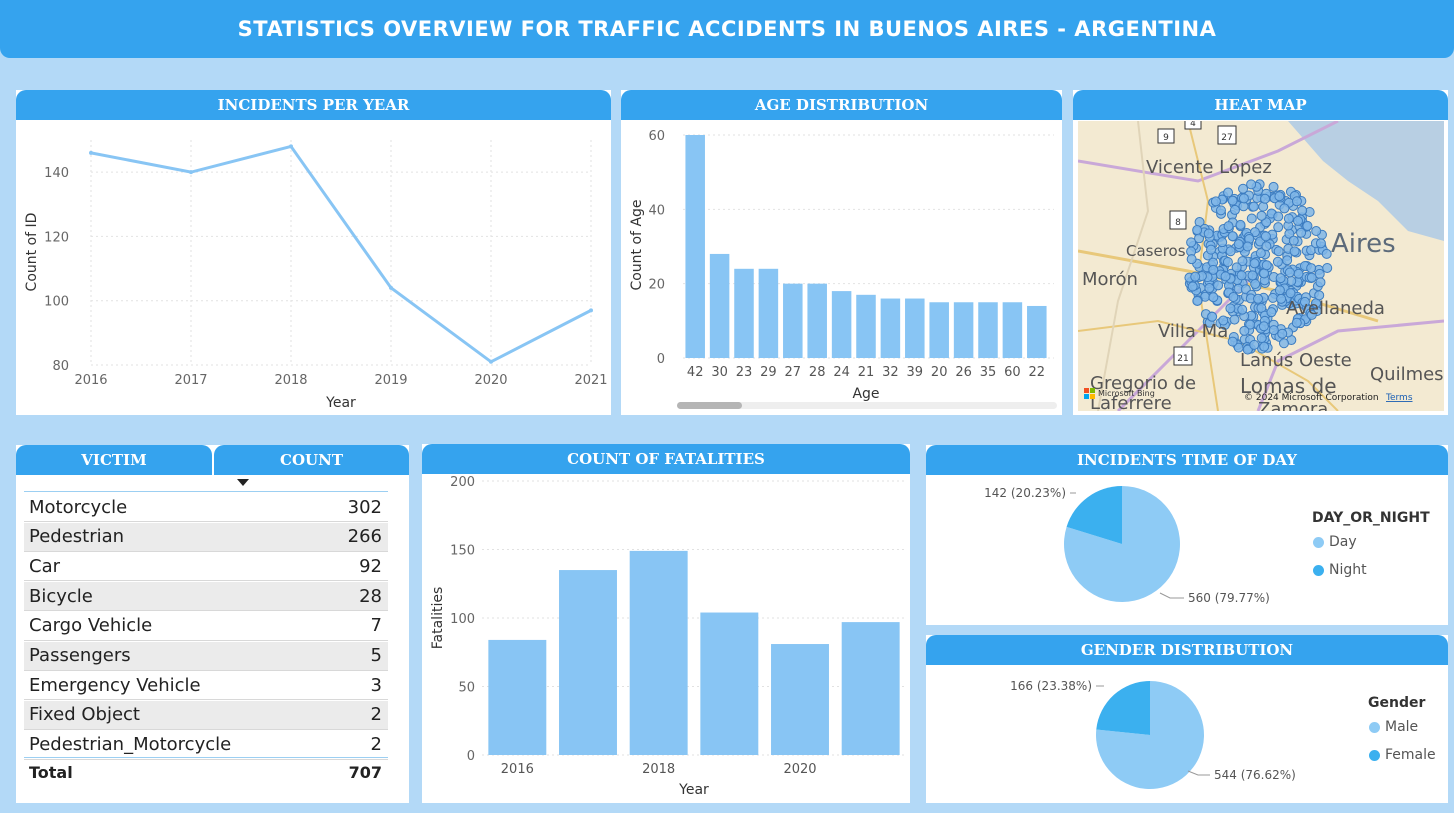 This screenshot has height=813, width=1454. What do you see at coordinates (206, 597) in the screenshot?
I see `table-row: Bicycle 28` at bounding box center [206, 597].